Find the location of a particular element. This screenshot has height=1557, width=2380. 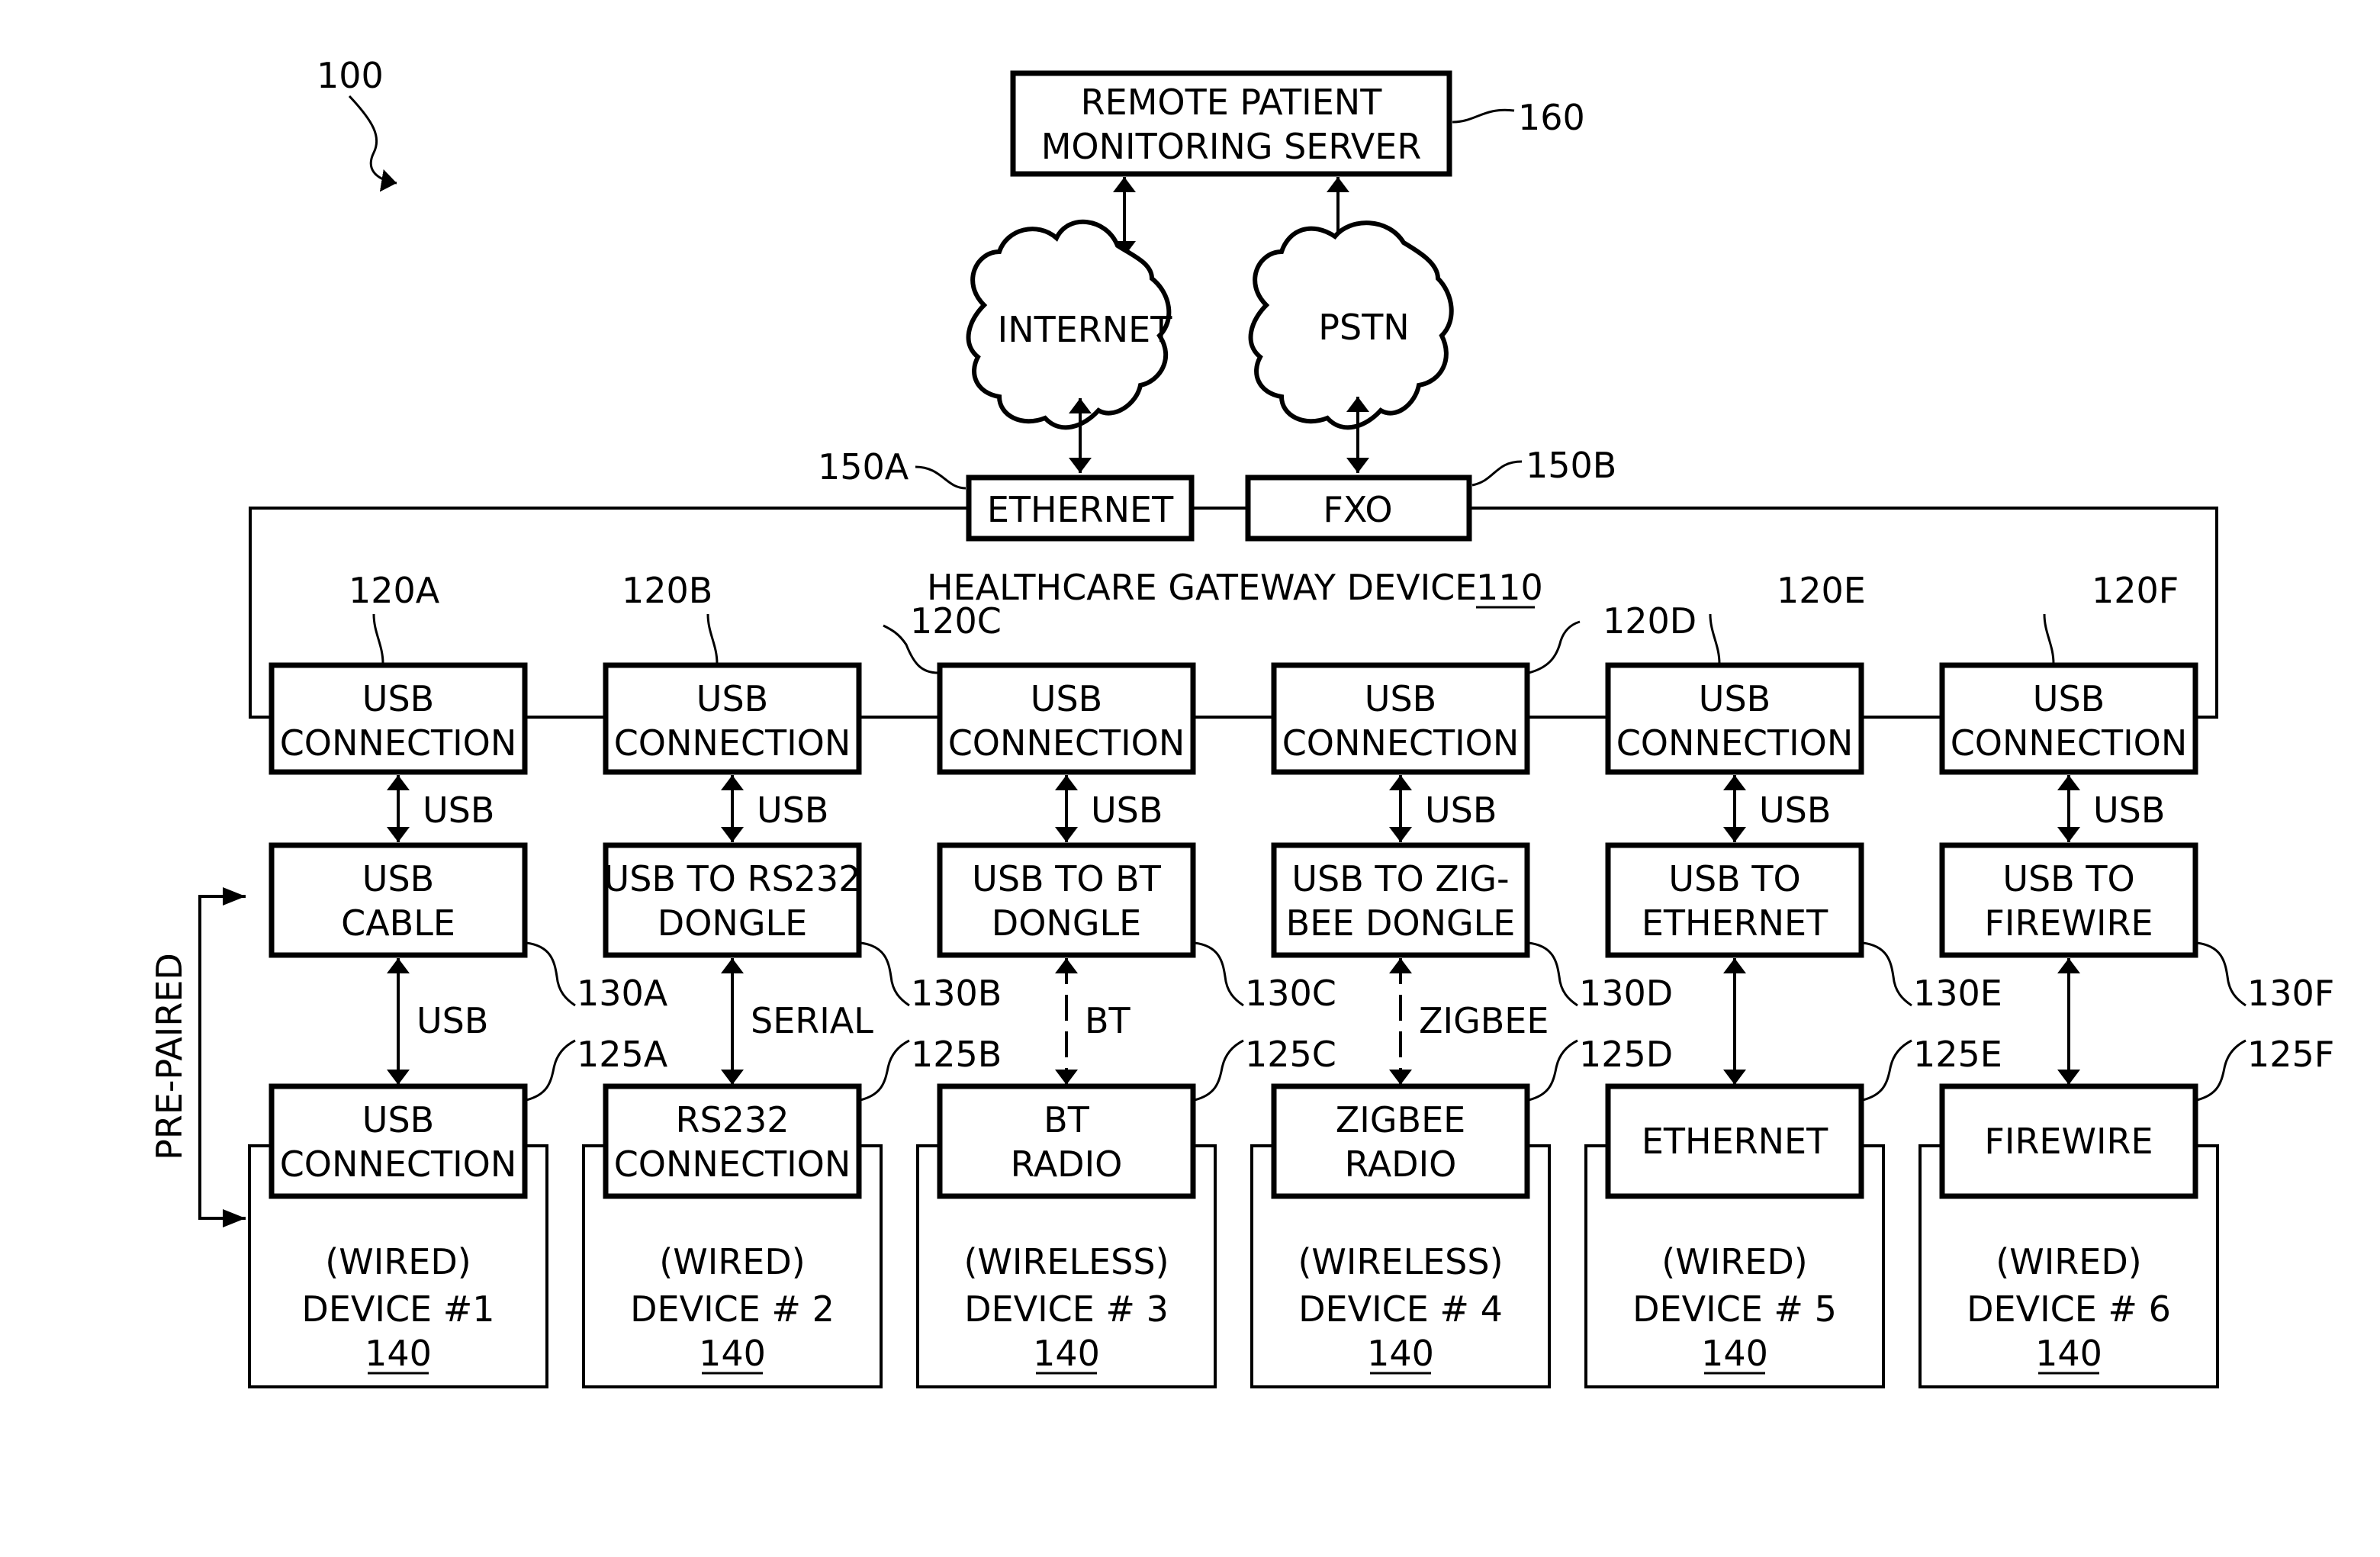

device-connection-ref: 125A is located at coordinates (622, 1054).